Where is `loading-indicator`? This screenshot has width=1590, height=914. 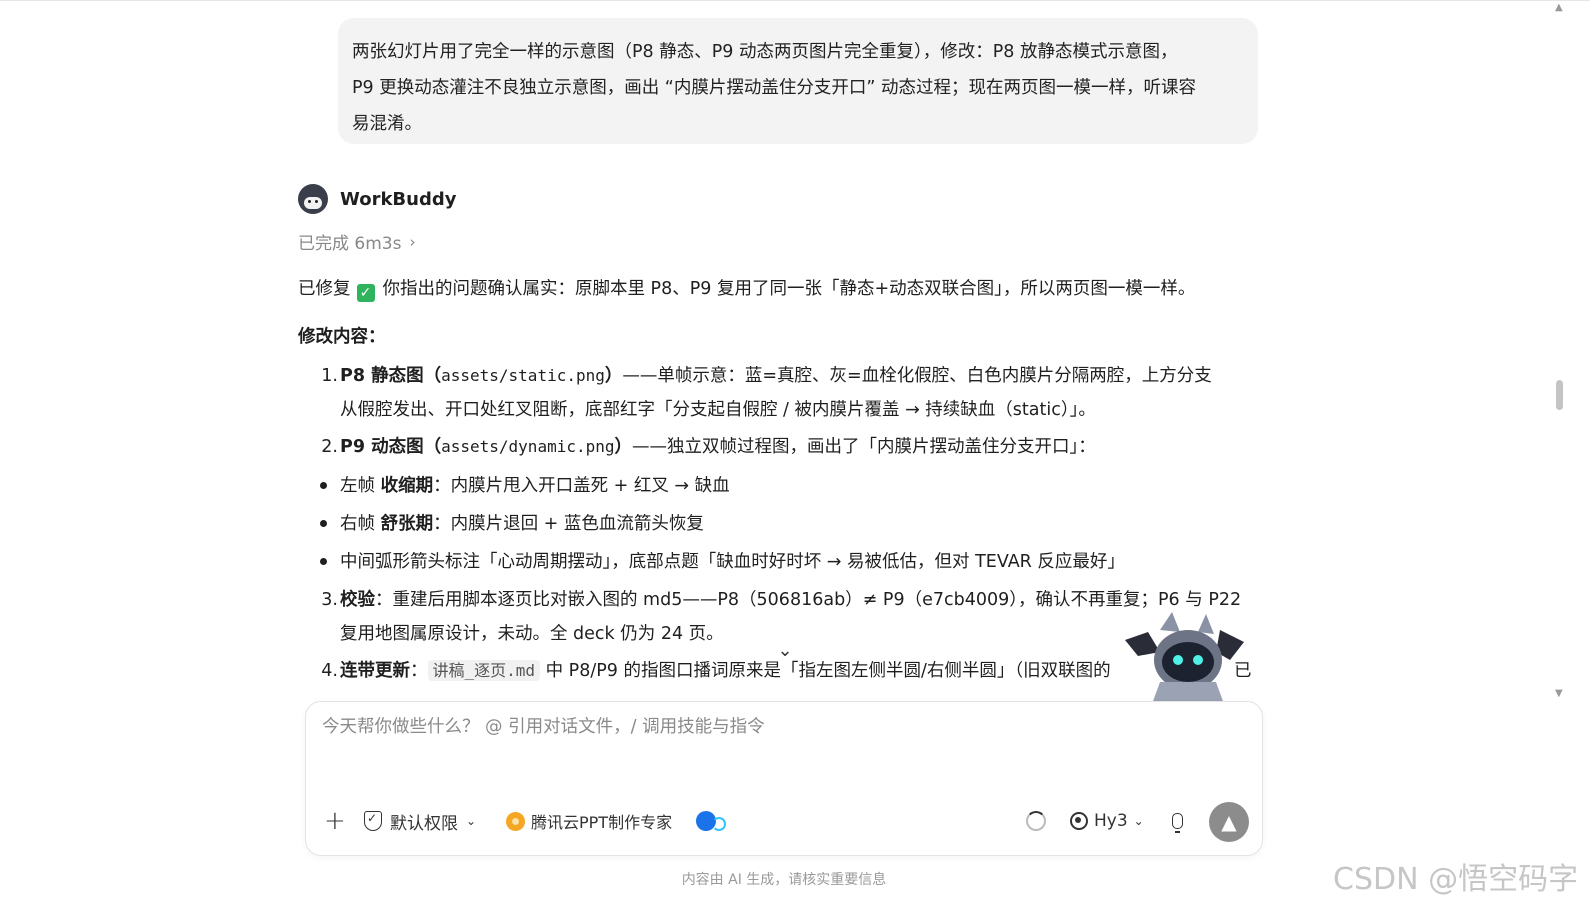
loading-indicator is located at coordinates (1036, 821).